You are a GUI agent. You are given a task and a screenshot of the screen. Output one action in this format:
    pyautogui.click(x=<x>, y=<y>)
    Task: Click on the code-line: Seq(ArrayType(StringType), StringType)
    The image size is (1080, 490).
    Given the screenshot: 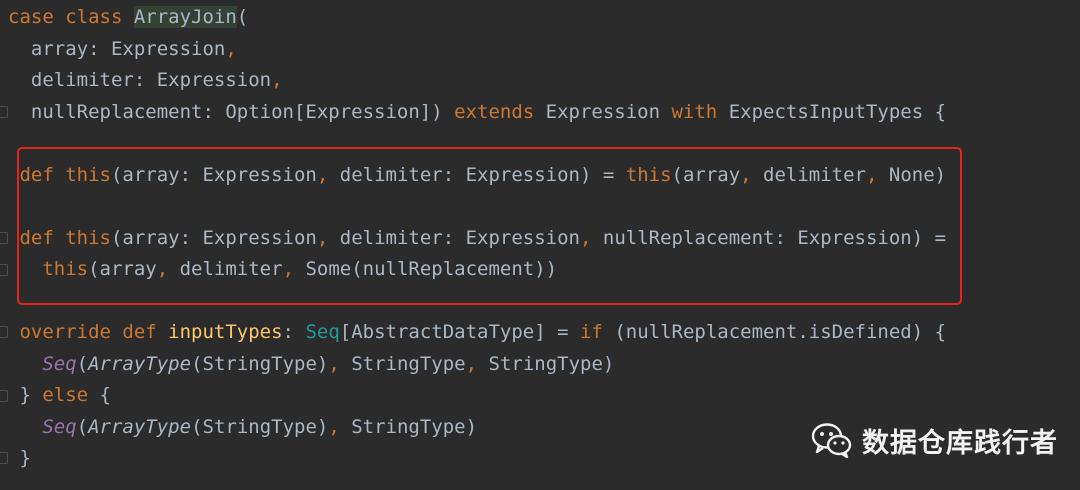 What is the action you would take?
    pyautogui.click(x=242, y=427)
    